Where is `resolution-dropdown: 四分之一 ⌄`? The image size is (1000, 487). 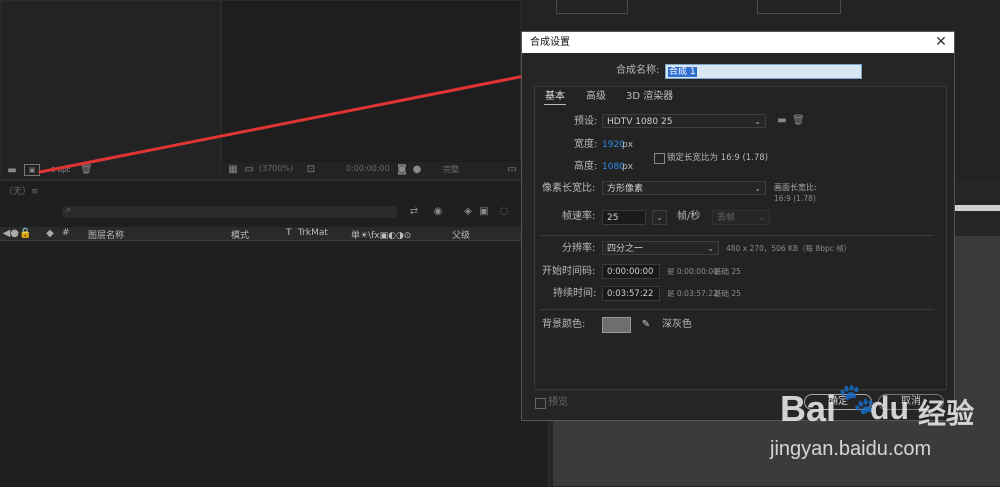 resolution-dropdown: 四分之一 ⌄ is located at coordinates (660, 248).